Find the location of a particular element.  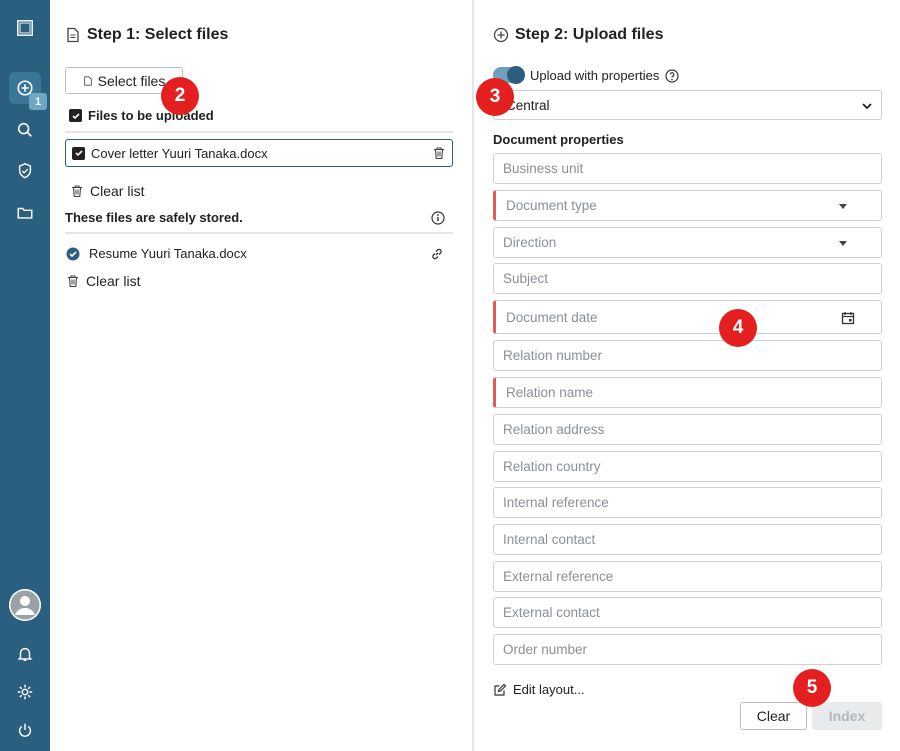

relation-number-placeholder: Relation number is located at coordinates (553, 355).